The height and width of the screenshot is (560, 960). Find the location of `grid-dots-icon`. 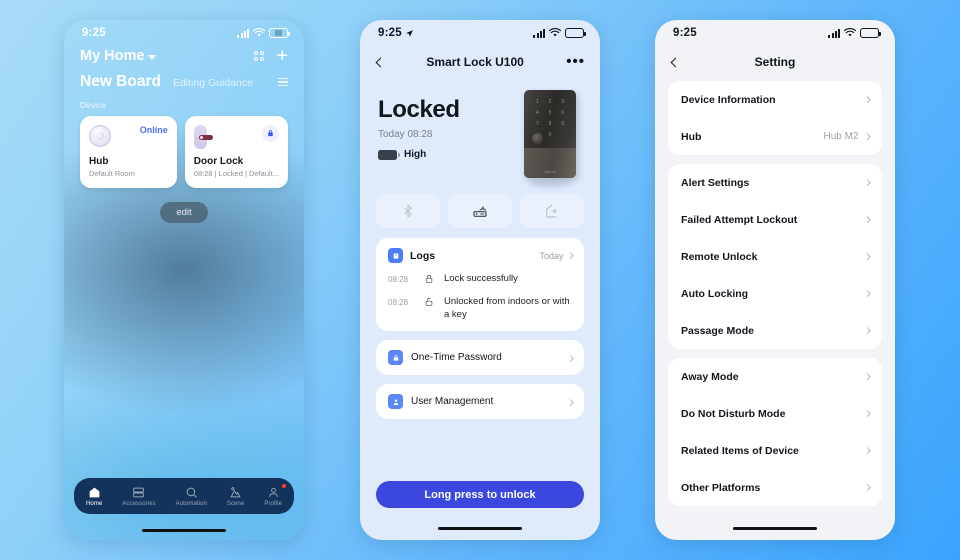

grid-dots-icon is located at coordinates (259, 56).